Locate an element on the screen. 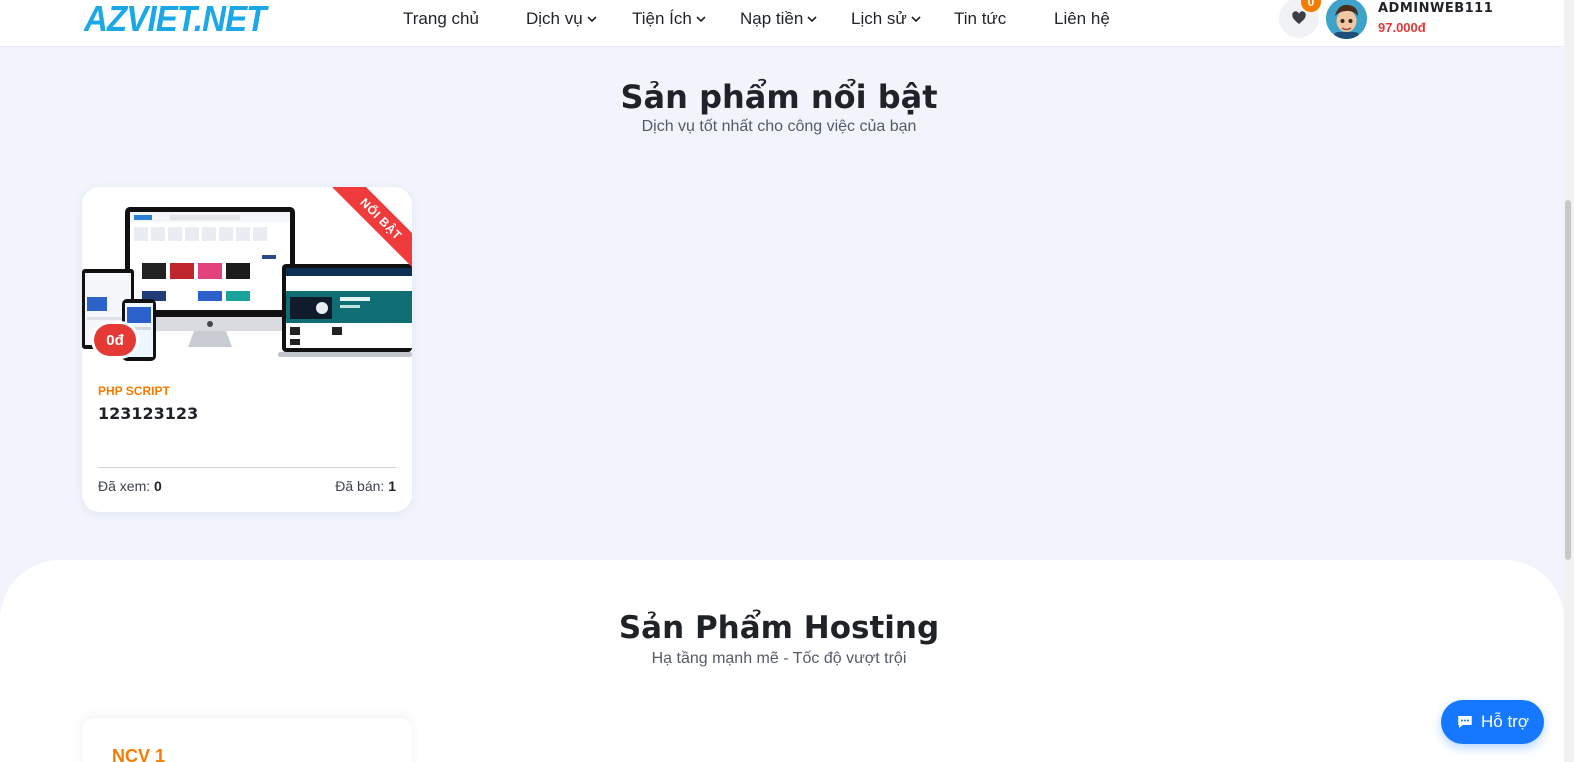 This screenshot has height=762, width=1574. featured-subtitle: Dịch vụ tốt nhất cho công việc của bạn is located at coordinates (779, 126).